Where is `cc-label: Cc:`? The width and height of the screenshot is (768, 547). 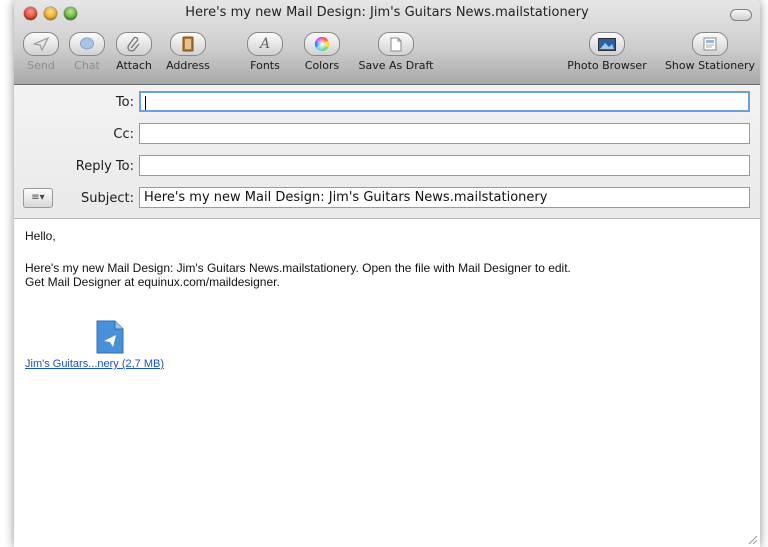
cc-label: Cc: is located at coordinates (123, 134).